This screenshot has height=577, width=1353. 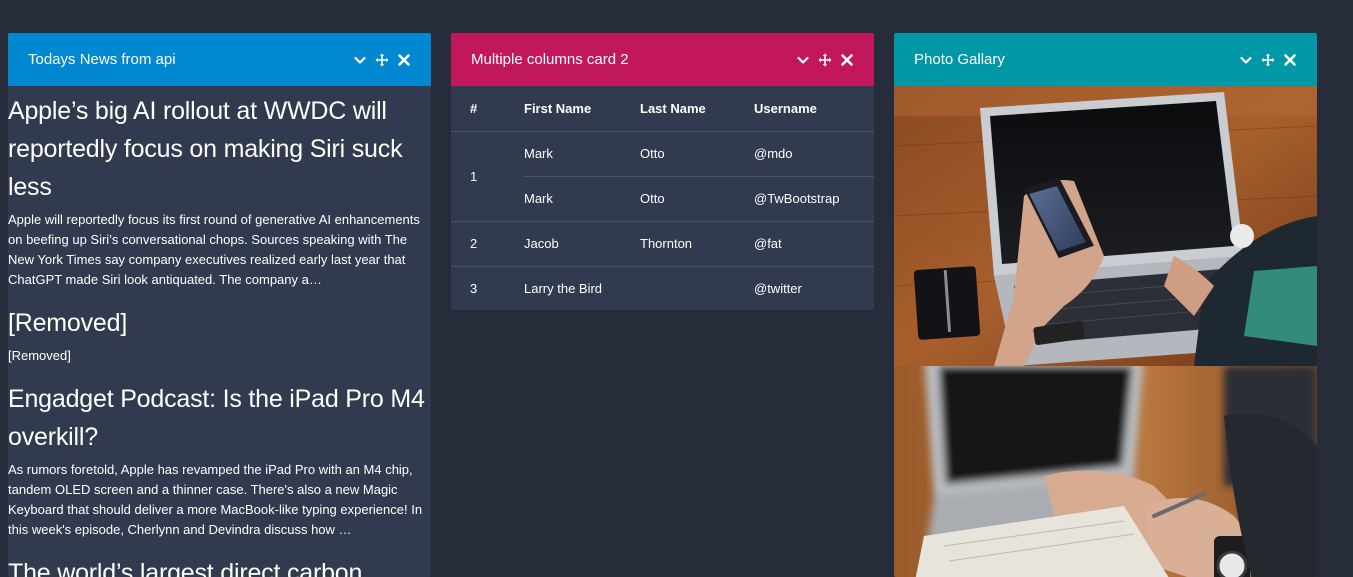 I want to click on column-header-username: Username, so click(x=814, y=109).